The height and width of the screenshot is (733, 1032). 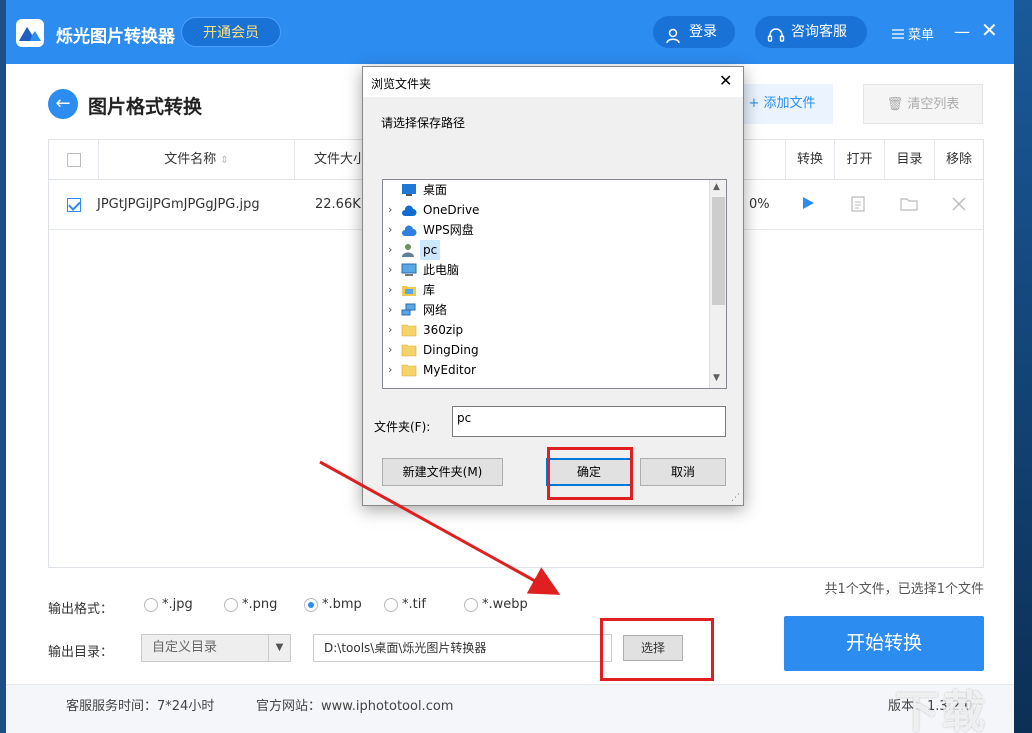 I want to click on annotation-arrow, so click(x=440, y=527).